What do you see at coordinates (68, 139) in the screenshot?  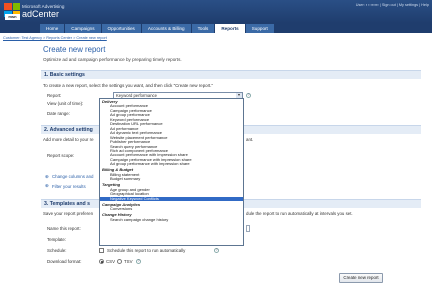 I see `section2-intro: Add more detail to your re` at bounding box center [68, 139].